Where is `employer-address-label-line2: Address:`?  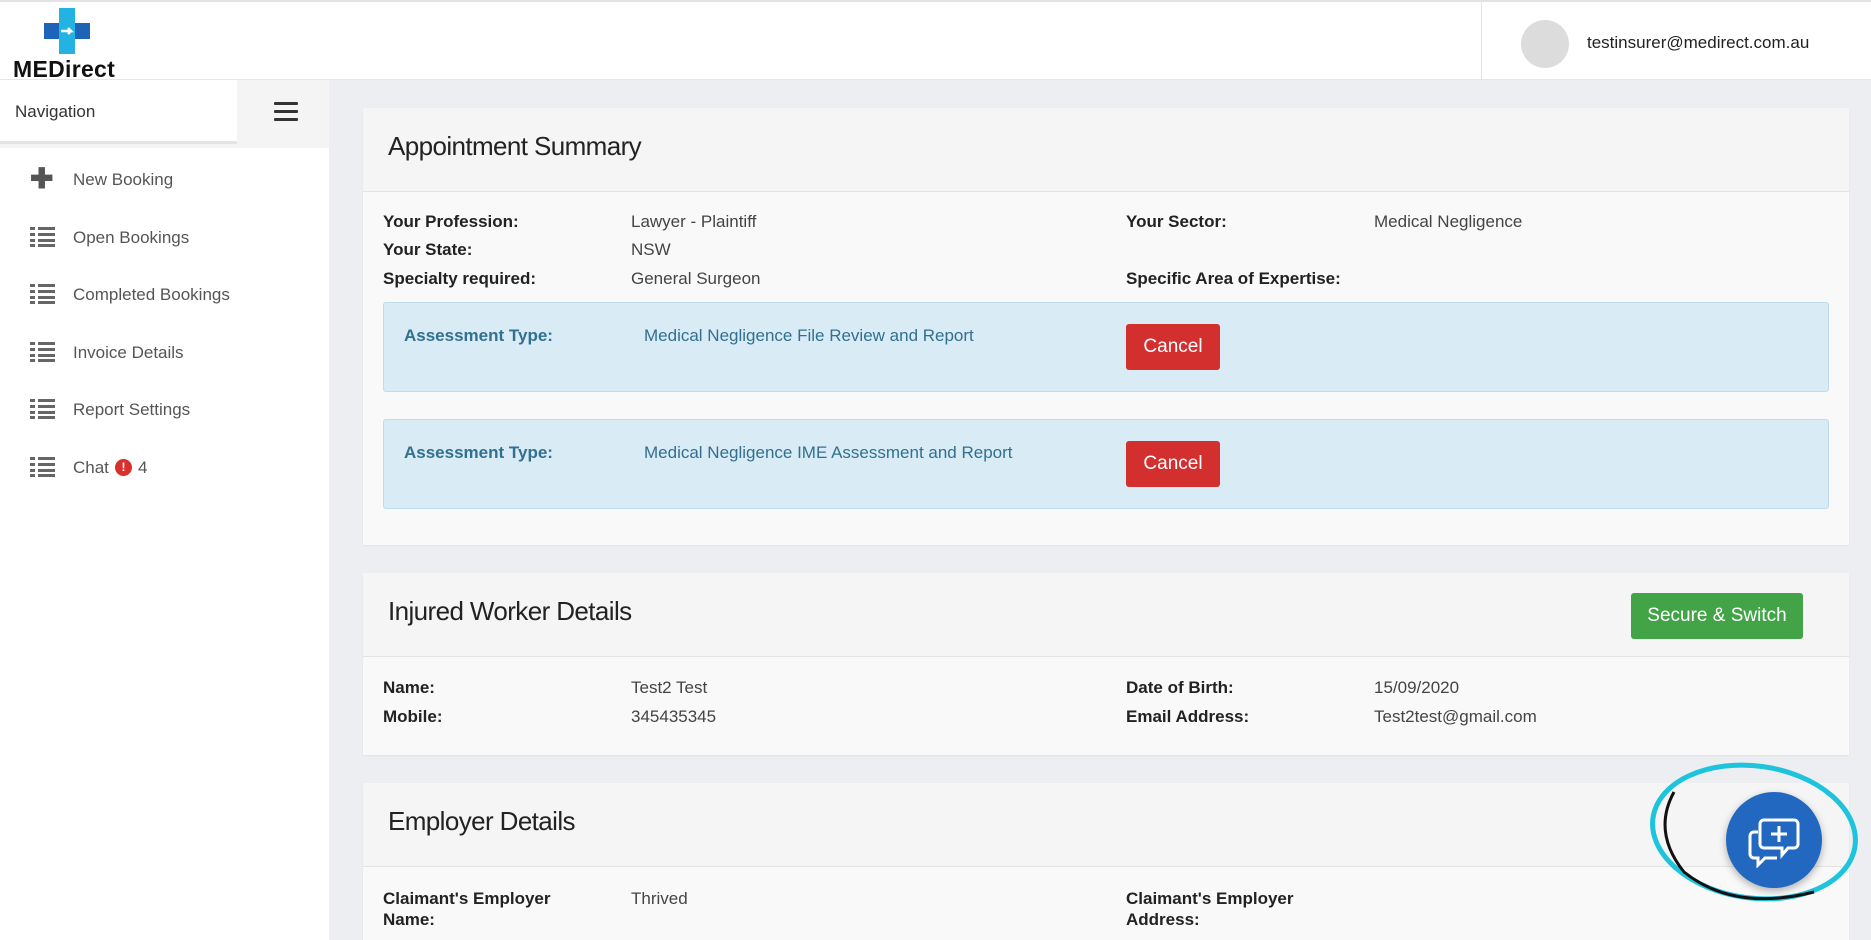 employer-address-label-line2: Address: is located at coordinates (1163, 919).